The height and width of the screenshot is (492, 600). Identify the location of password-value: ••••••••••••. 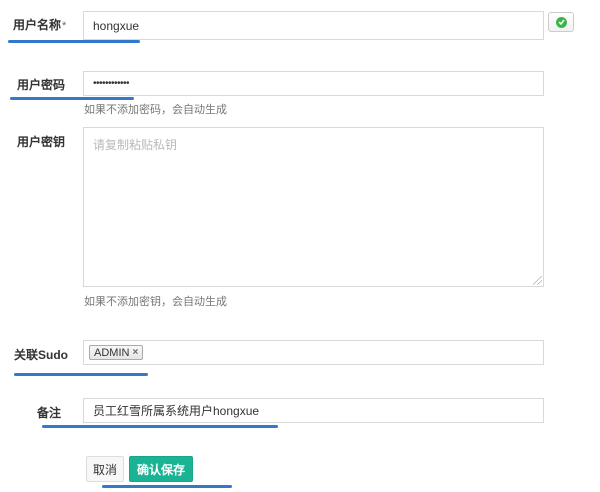
(111, 83).